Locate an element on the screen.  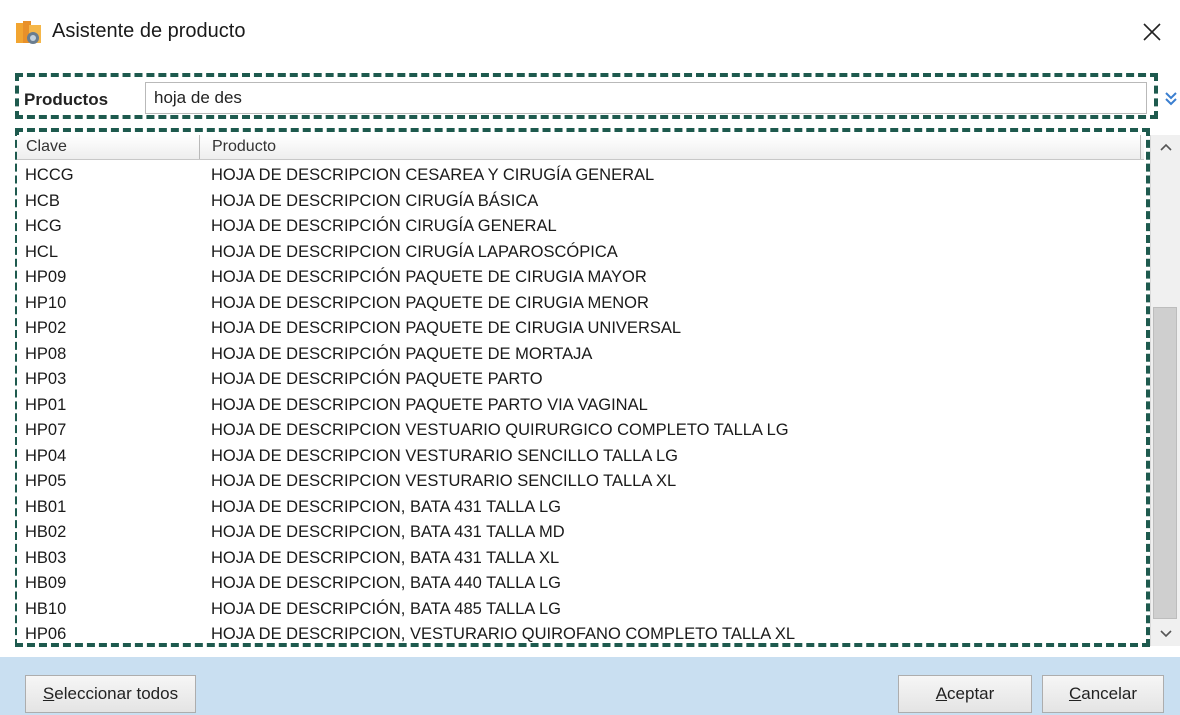
accept-button: Aceptar is located at coordinates (965, 694).